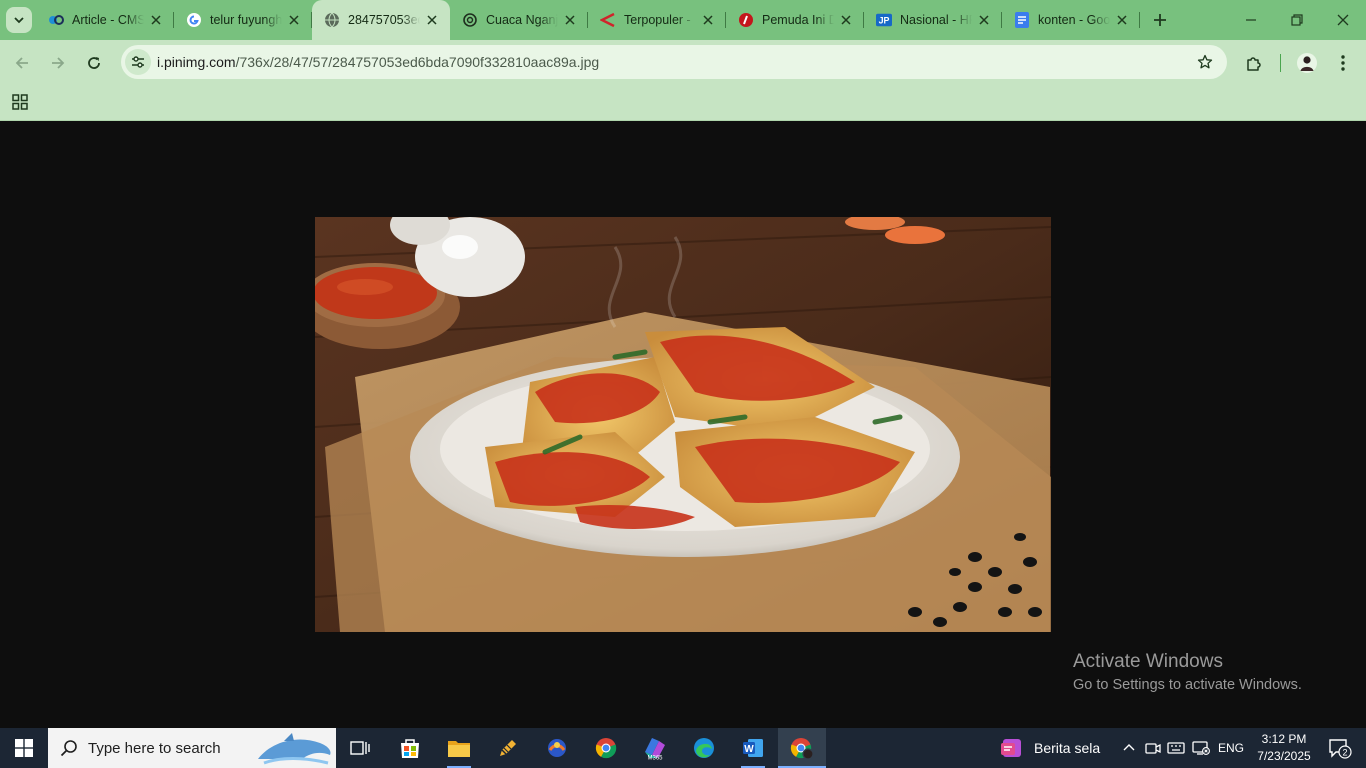  I want to click on plus-icon, so click(1160, 20).